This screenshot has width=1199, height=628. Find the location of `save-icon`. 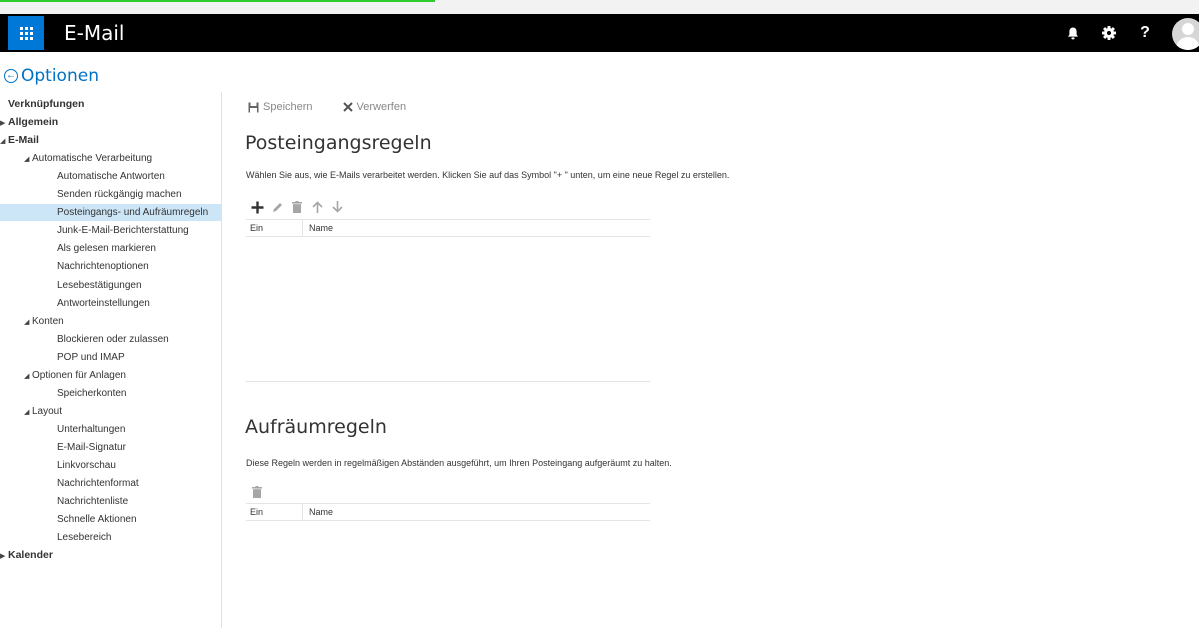

save-icon is located at coordinates (253, 107).